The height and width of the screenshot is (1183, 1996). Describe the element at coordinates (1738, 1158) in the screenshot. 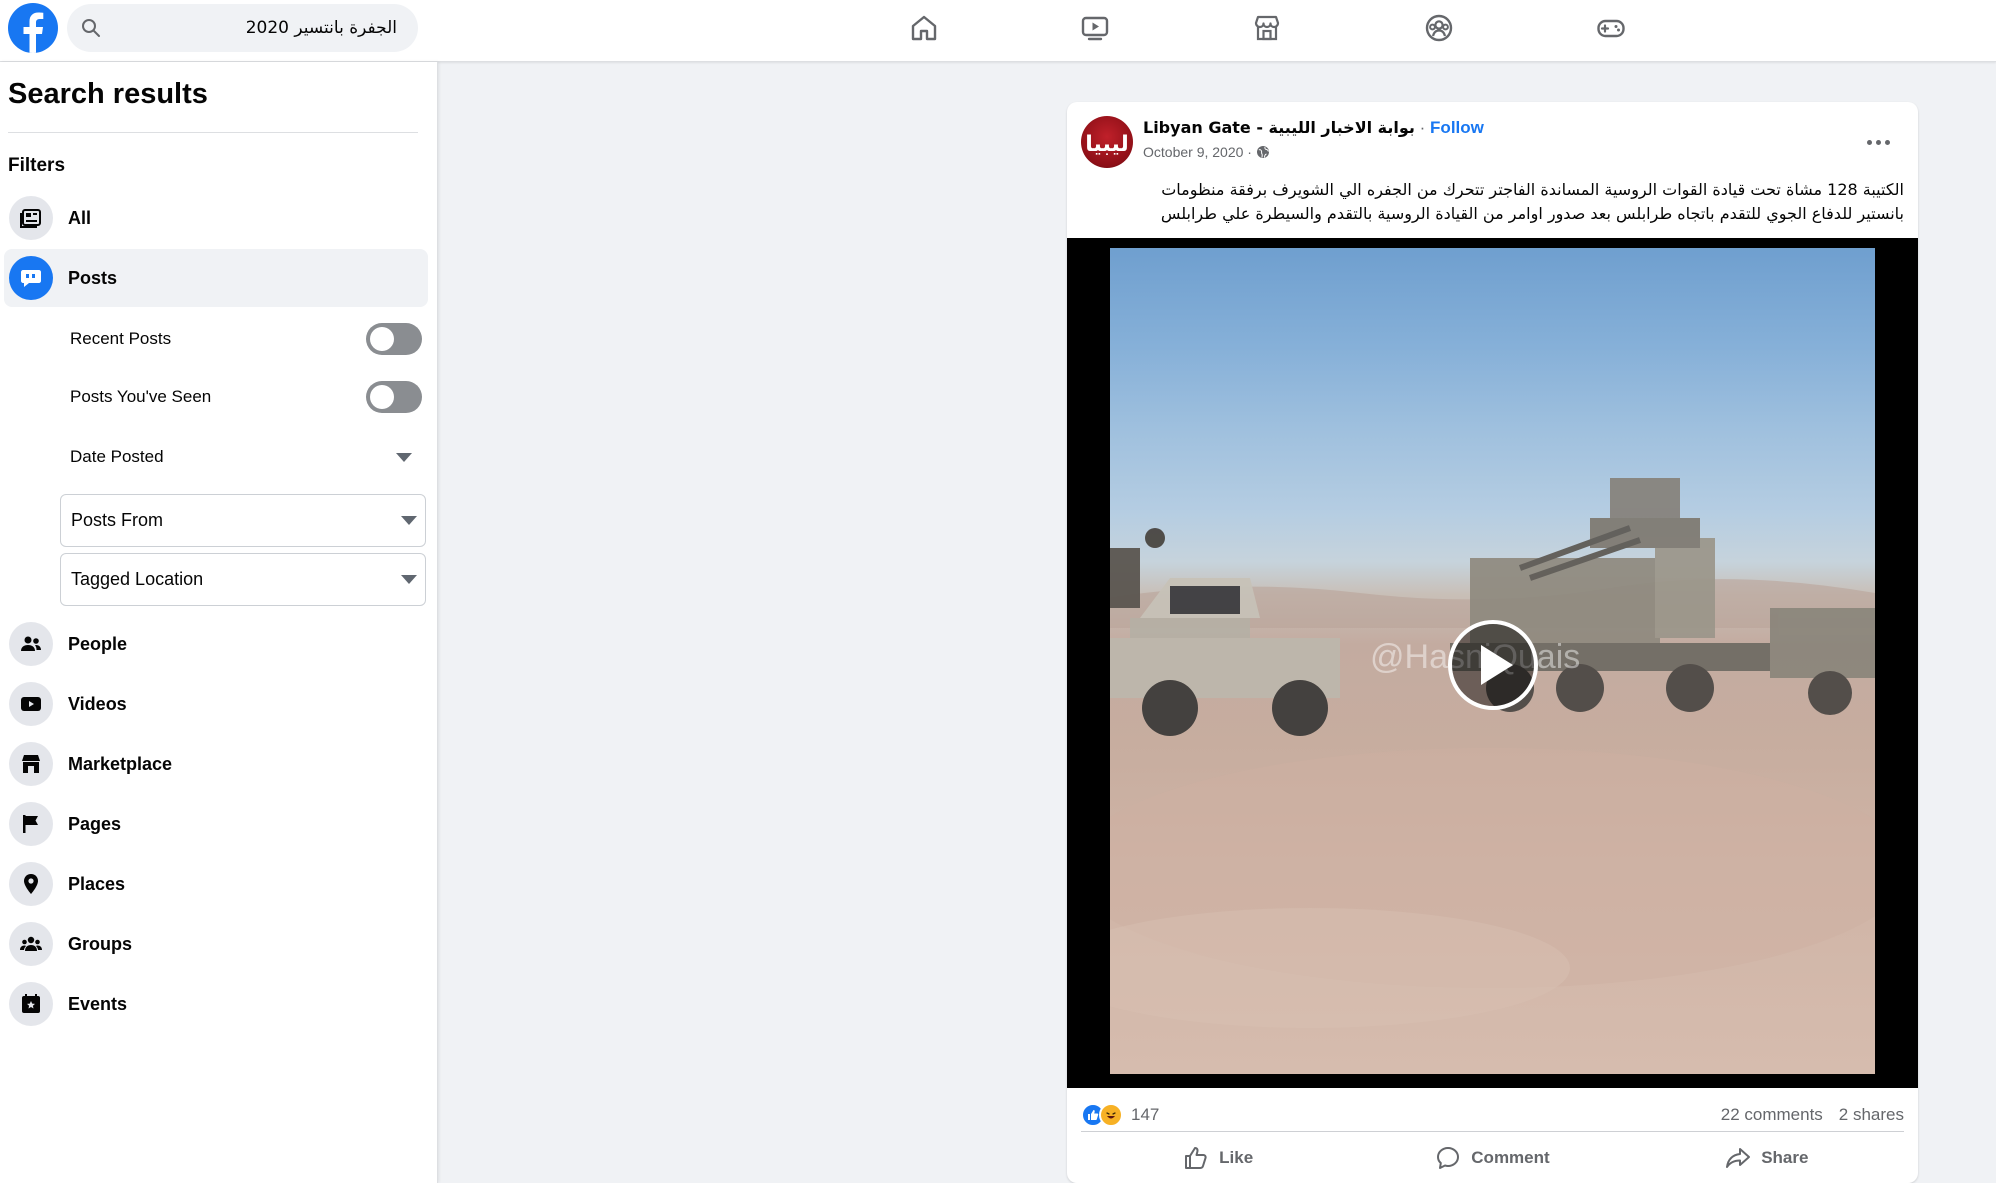

I see `share-icon` at that location.